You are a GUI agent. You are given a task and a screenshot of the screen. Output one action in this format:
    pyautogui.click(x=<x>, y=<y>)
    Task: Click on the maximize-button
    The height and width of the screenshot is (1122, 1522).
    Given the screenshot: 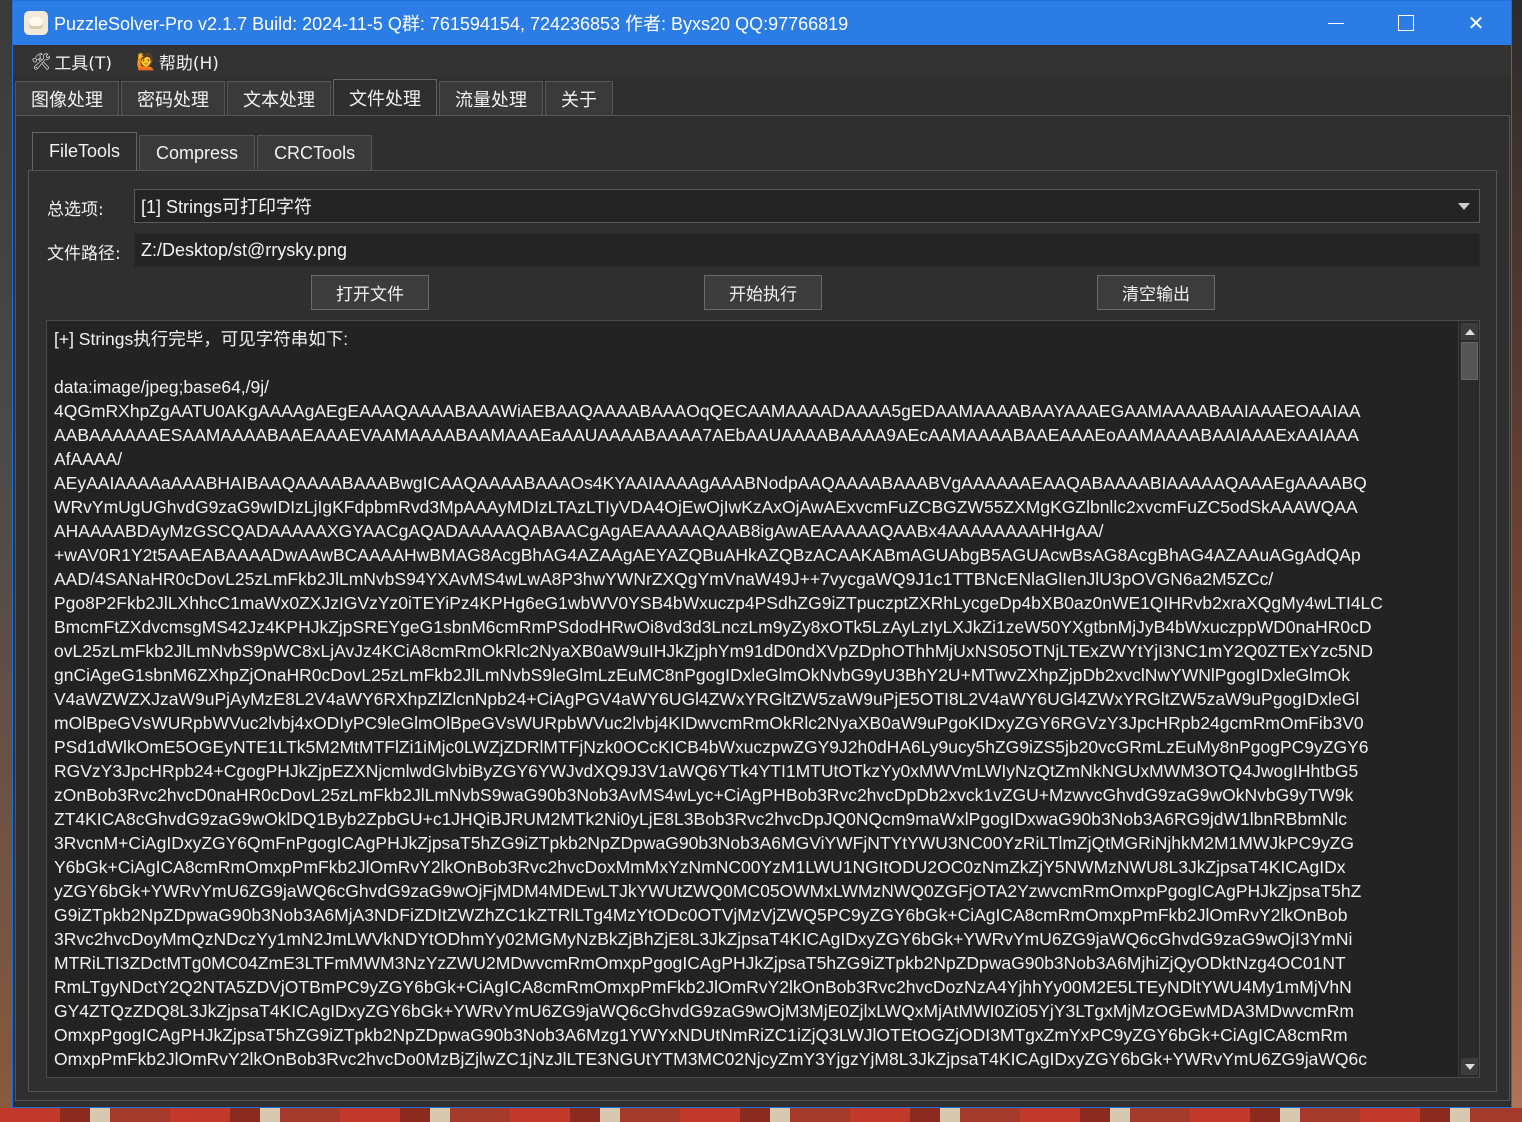 What is the action you would take?
    pyautogui.click(x=1406, y=23)
    